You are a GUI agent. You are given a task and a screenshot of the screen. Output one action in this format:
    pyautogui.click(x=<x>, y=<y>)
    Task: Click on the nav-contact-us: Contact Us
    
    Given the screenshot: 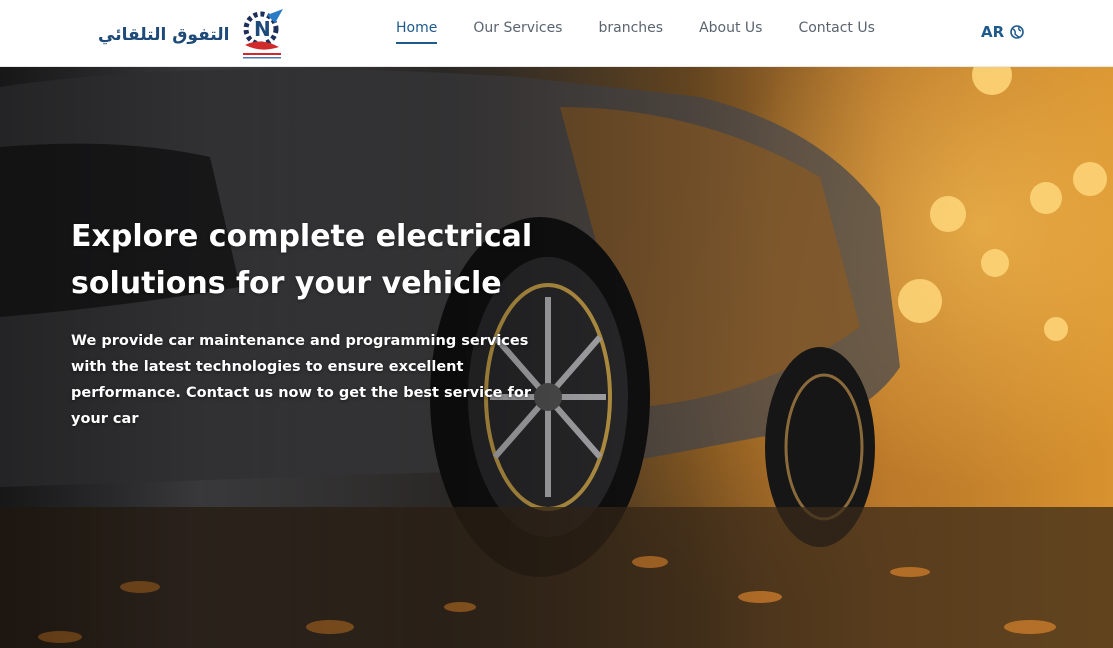 What is the action you would take?
    pyautogui.click(x=836, y=32)
    